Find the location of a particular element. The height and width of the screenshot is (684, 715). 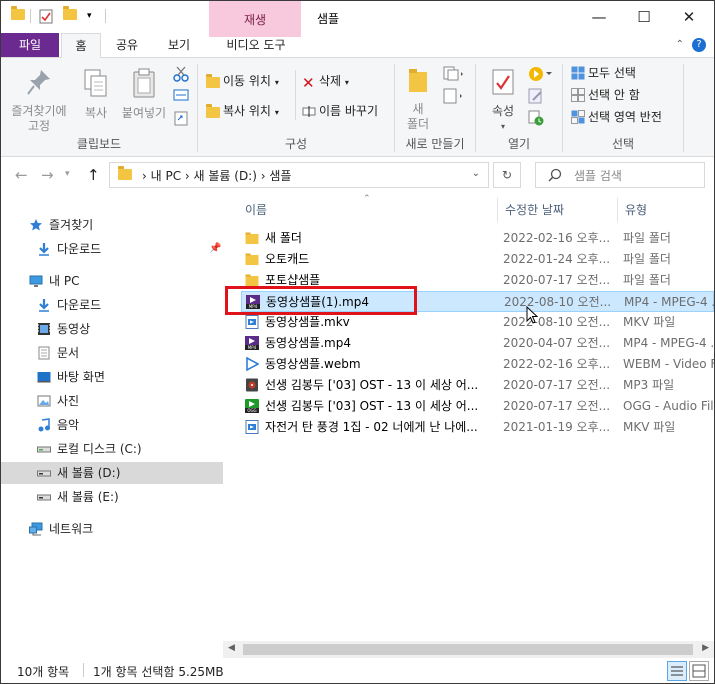

file-type: MP3 파일 is located at coordinates (649, 385).